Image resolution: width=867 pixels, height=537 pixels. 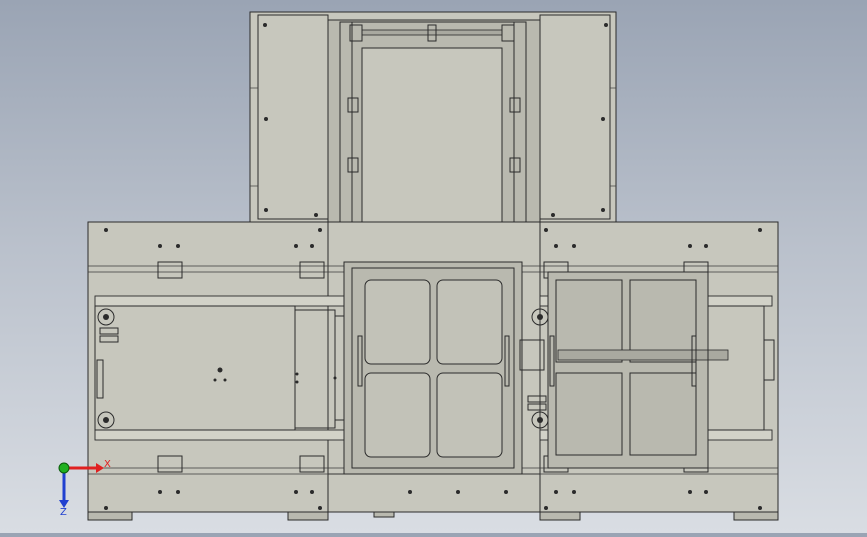 I want to click on triad-y-axis, so click(x=64, y=468).